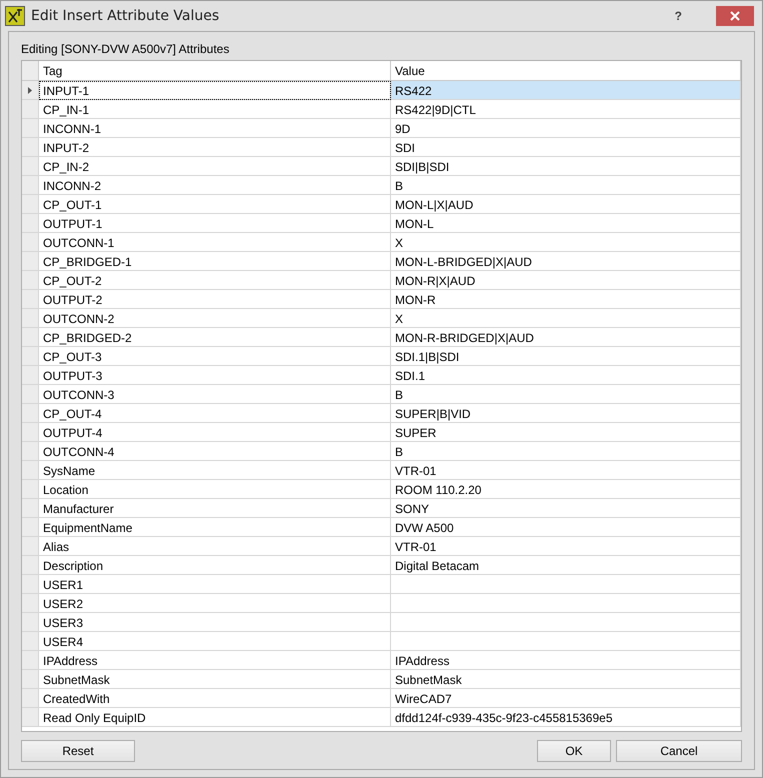  What do you see at coordinates (215, 622) in the screenshot?
I see `table-cell: USER3` at bounding box center [215, 622].